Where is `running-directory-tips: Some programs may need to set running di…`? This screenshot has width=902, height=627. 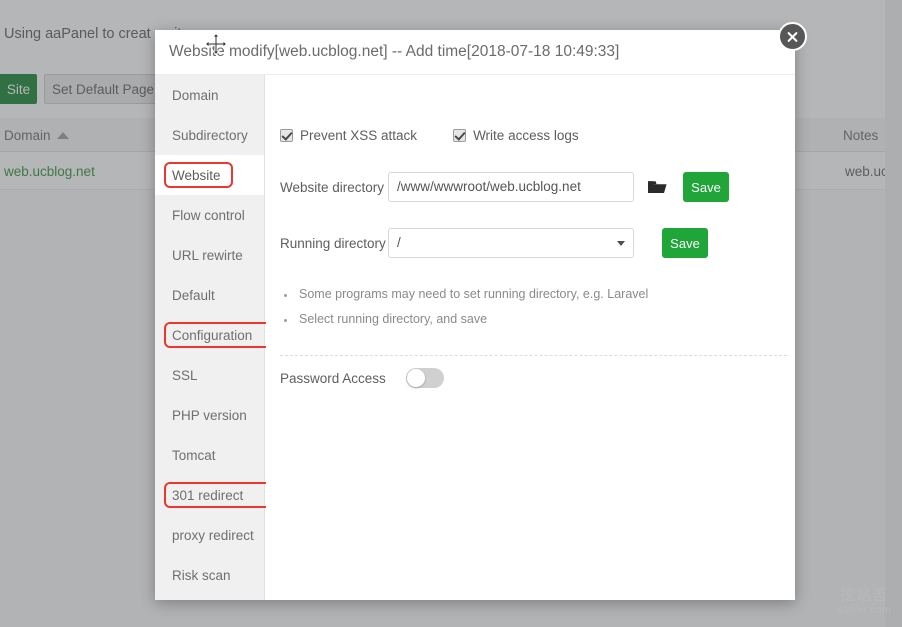 running-directory-tips: Some programs may need to set running di… is located at coordinates (534, 312).